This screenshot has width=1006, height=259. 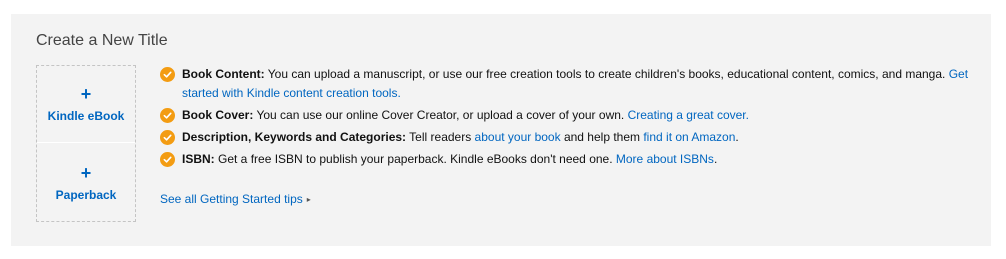 I want to click on find-on-amazon-link: find it on Amazon, so click(x=689, y=137).